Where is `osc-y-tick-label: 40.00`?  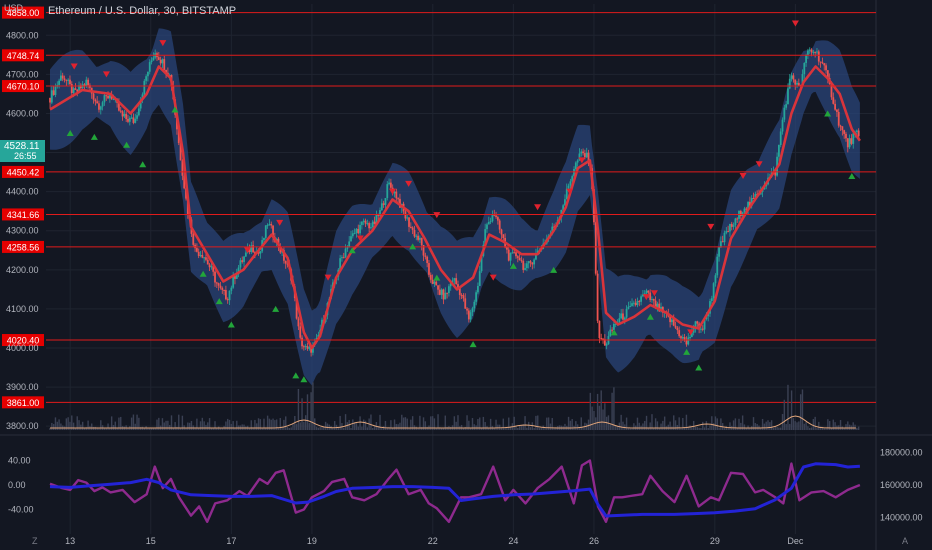 osc-y-tick-label: 40.00 is located at coordinates (19, 461).